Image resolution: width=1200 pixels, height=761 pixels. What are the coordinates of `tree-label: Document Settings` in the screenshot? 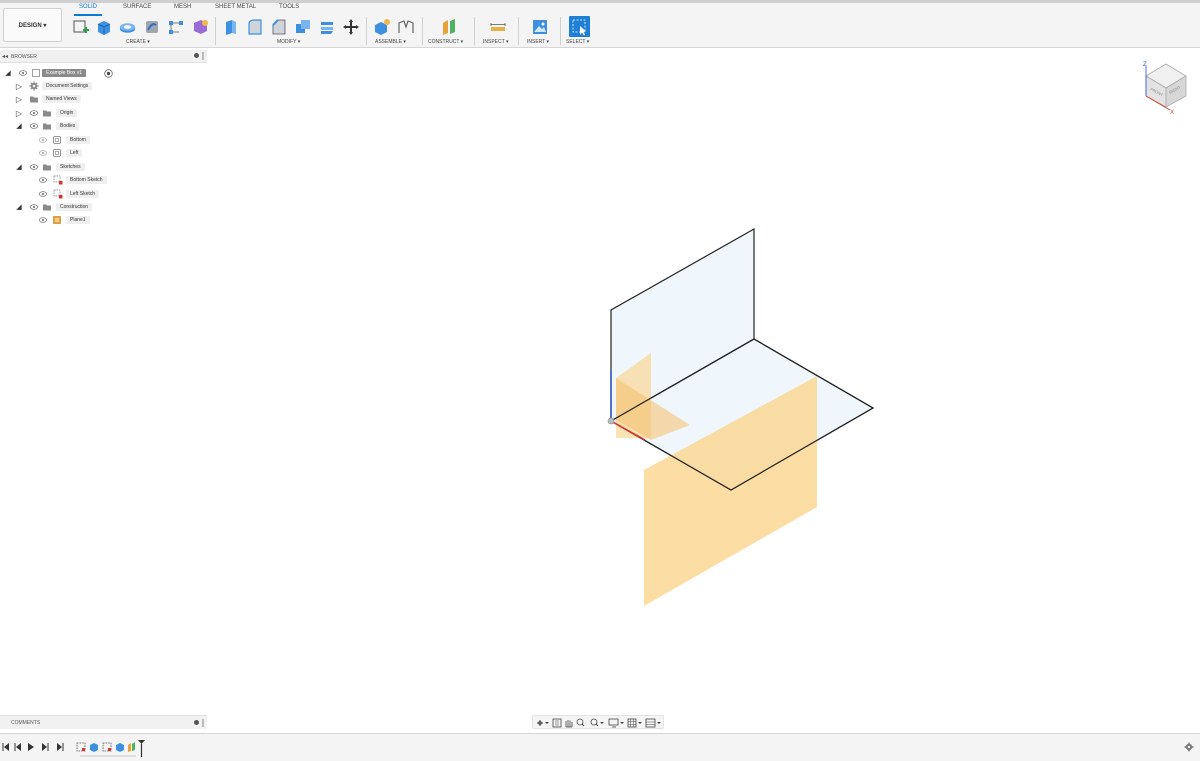 It's located at (67, 86).